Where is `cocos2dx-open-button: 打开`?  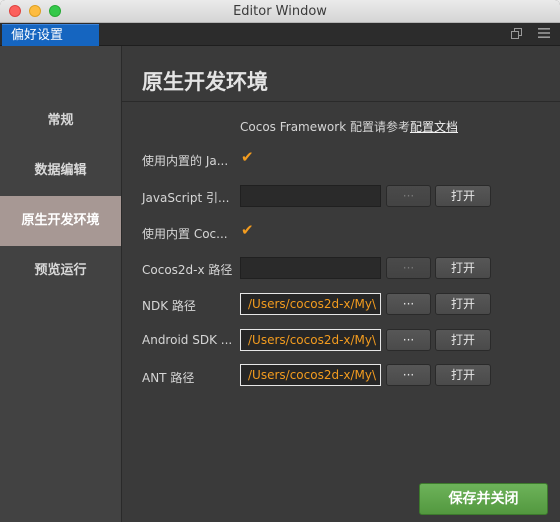 cocos2dx-open-button: 打开 is located at coordinates (463, 268).